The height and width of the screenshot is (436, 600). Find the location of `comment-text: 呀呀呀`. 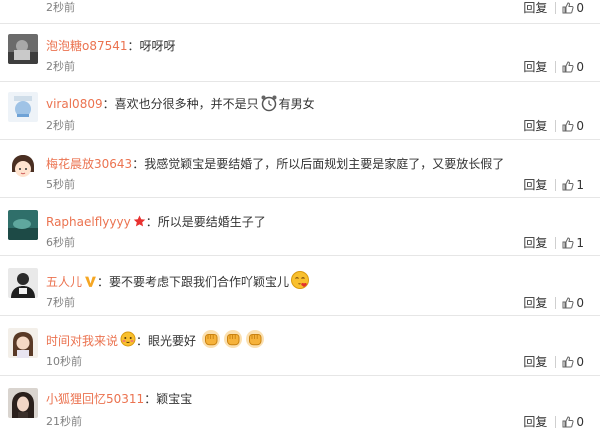

comment-text: 呀呀呀 is located at coordinates (157, 46).